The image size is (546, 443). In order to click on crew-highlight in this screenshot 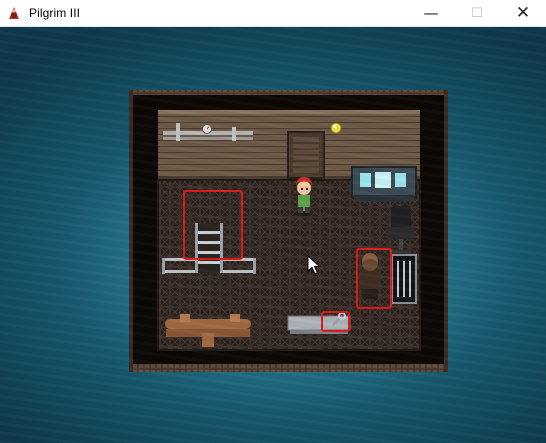, I will do `click(374, 278)`.